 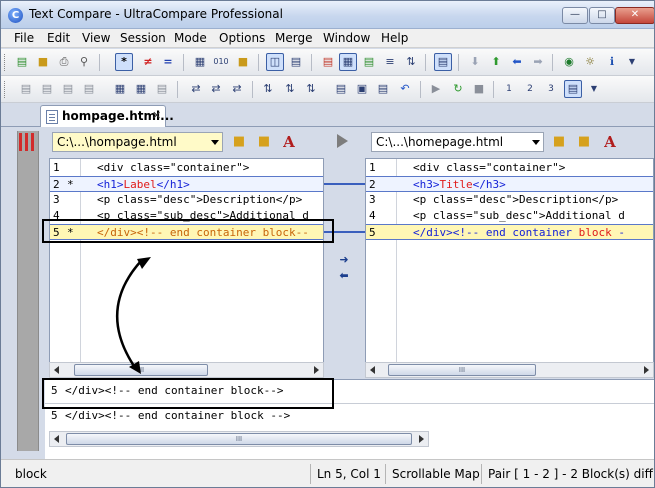 I want to click on document-map, so click(x=28, y=291).